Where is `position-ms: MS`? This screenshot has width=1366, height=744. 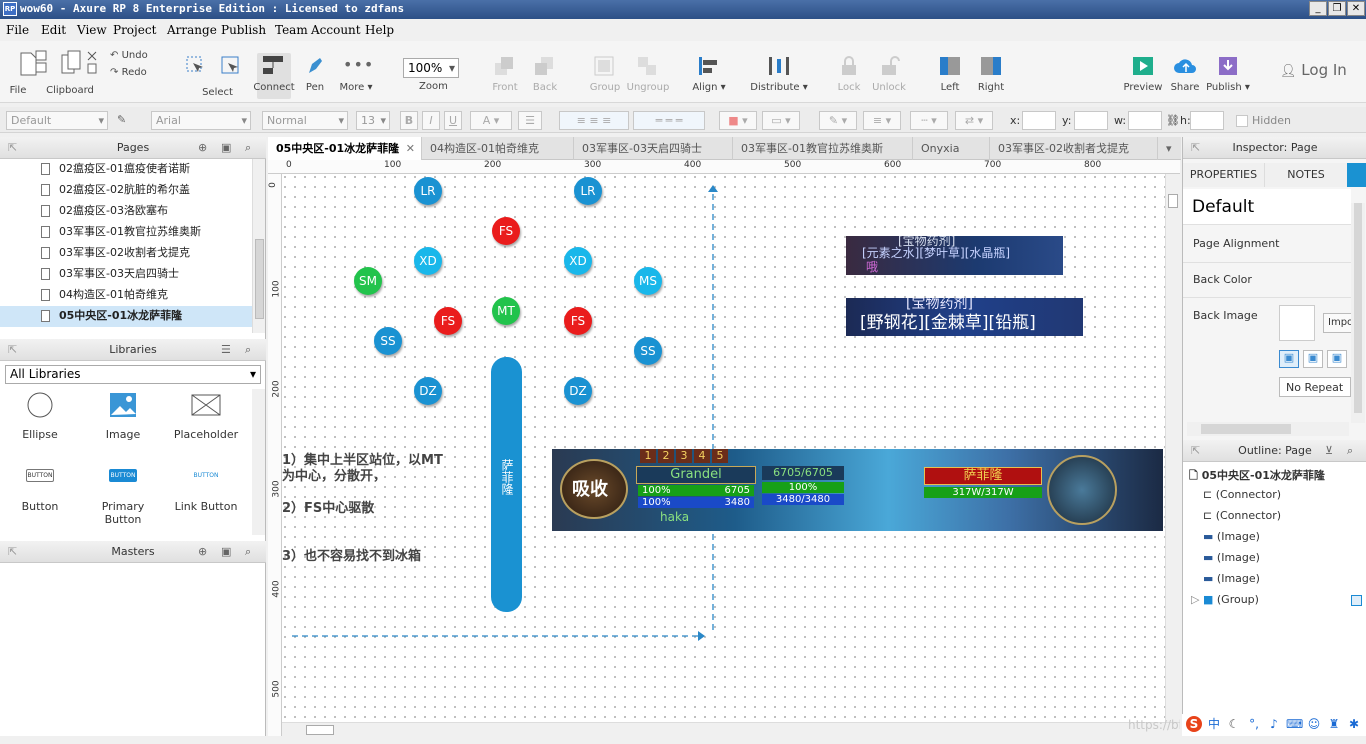
position-ms: MS is located at coordinates (648, 281).